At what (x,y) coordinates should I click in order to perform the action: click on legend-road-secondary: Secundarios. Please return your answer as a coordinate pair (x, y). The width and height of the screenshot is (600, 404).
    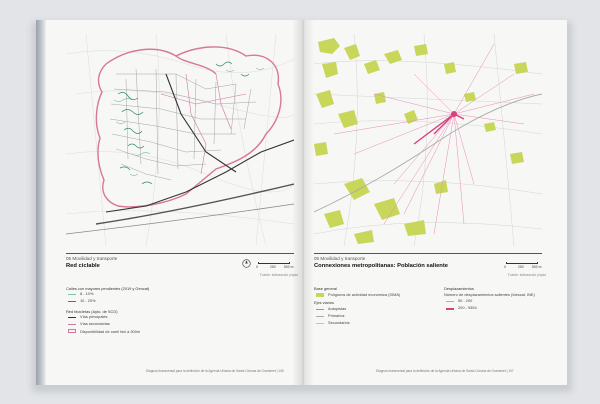
    Looking at the image, I should click on (339, 322).